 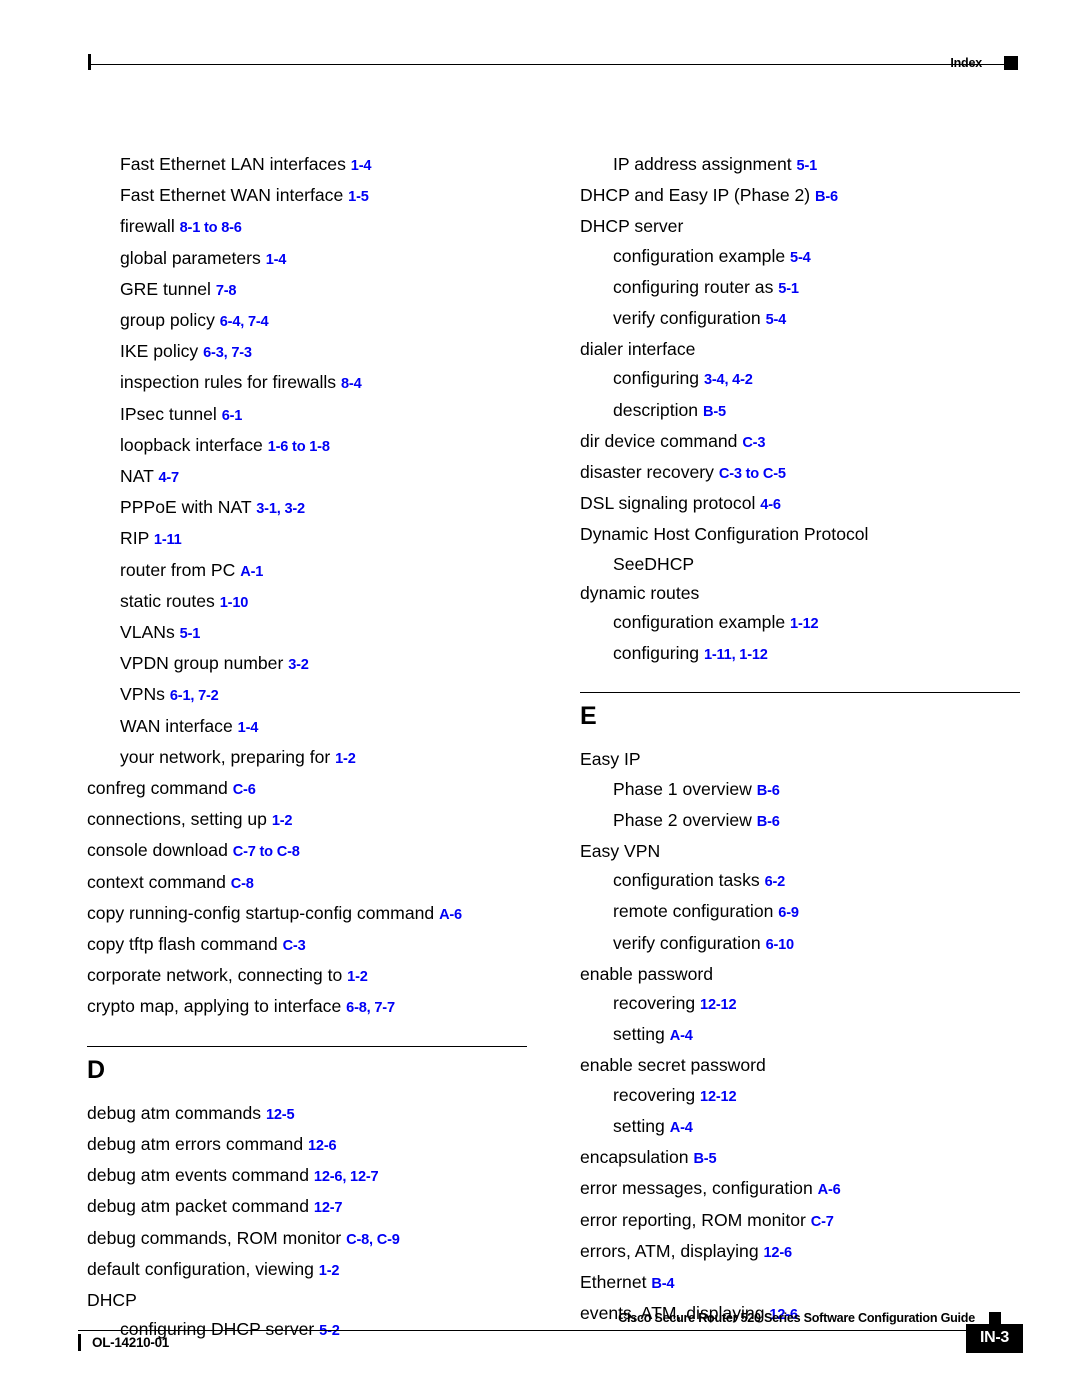 I want to click on index-entry-locator: 8-1 to 8-6, so click(x=211, y=228).